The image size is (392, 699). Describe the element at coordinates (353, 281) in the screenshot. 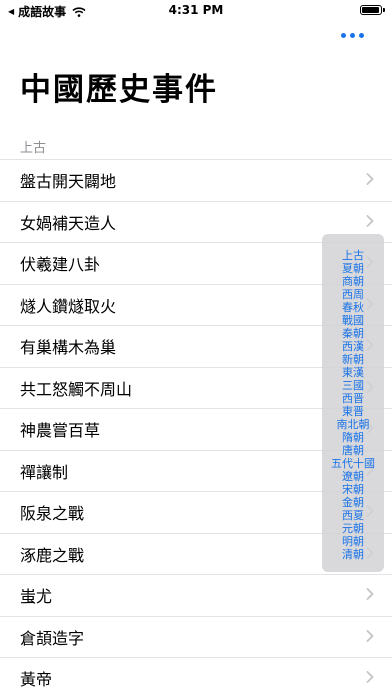

I see `section-index-item: 商朝` at that location.